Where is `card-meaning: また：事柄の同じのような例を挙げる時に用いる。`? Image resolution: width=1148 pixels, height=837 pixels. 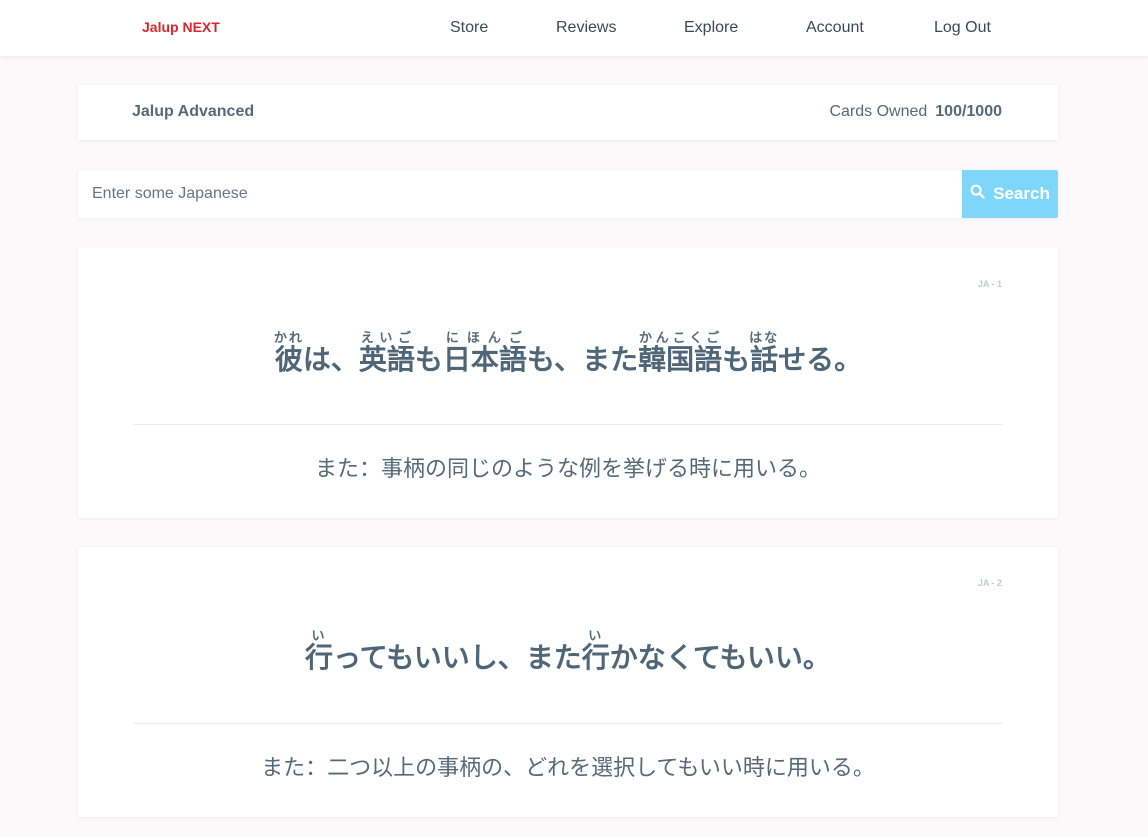 card-meaning: また：事柄の同じのような例を挙げる時に用いる。 is located at coordinates (567, 468).